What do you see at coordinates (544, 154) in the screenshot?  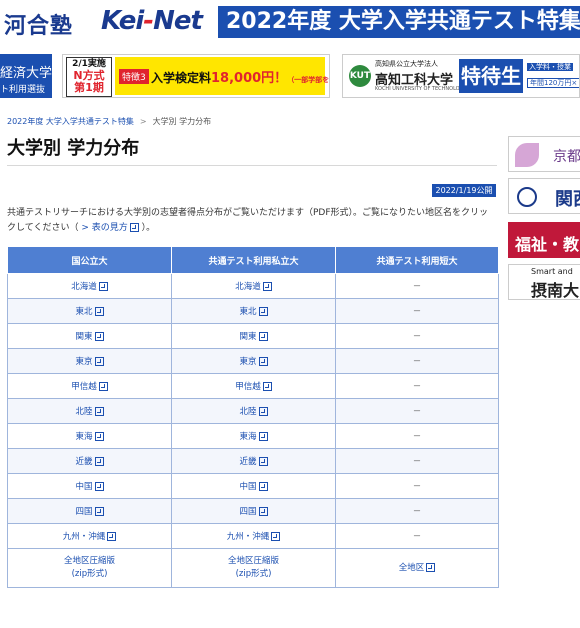 I see `sidebar-ad-kyoto: 京都` at bounding box center [544, 154].